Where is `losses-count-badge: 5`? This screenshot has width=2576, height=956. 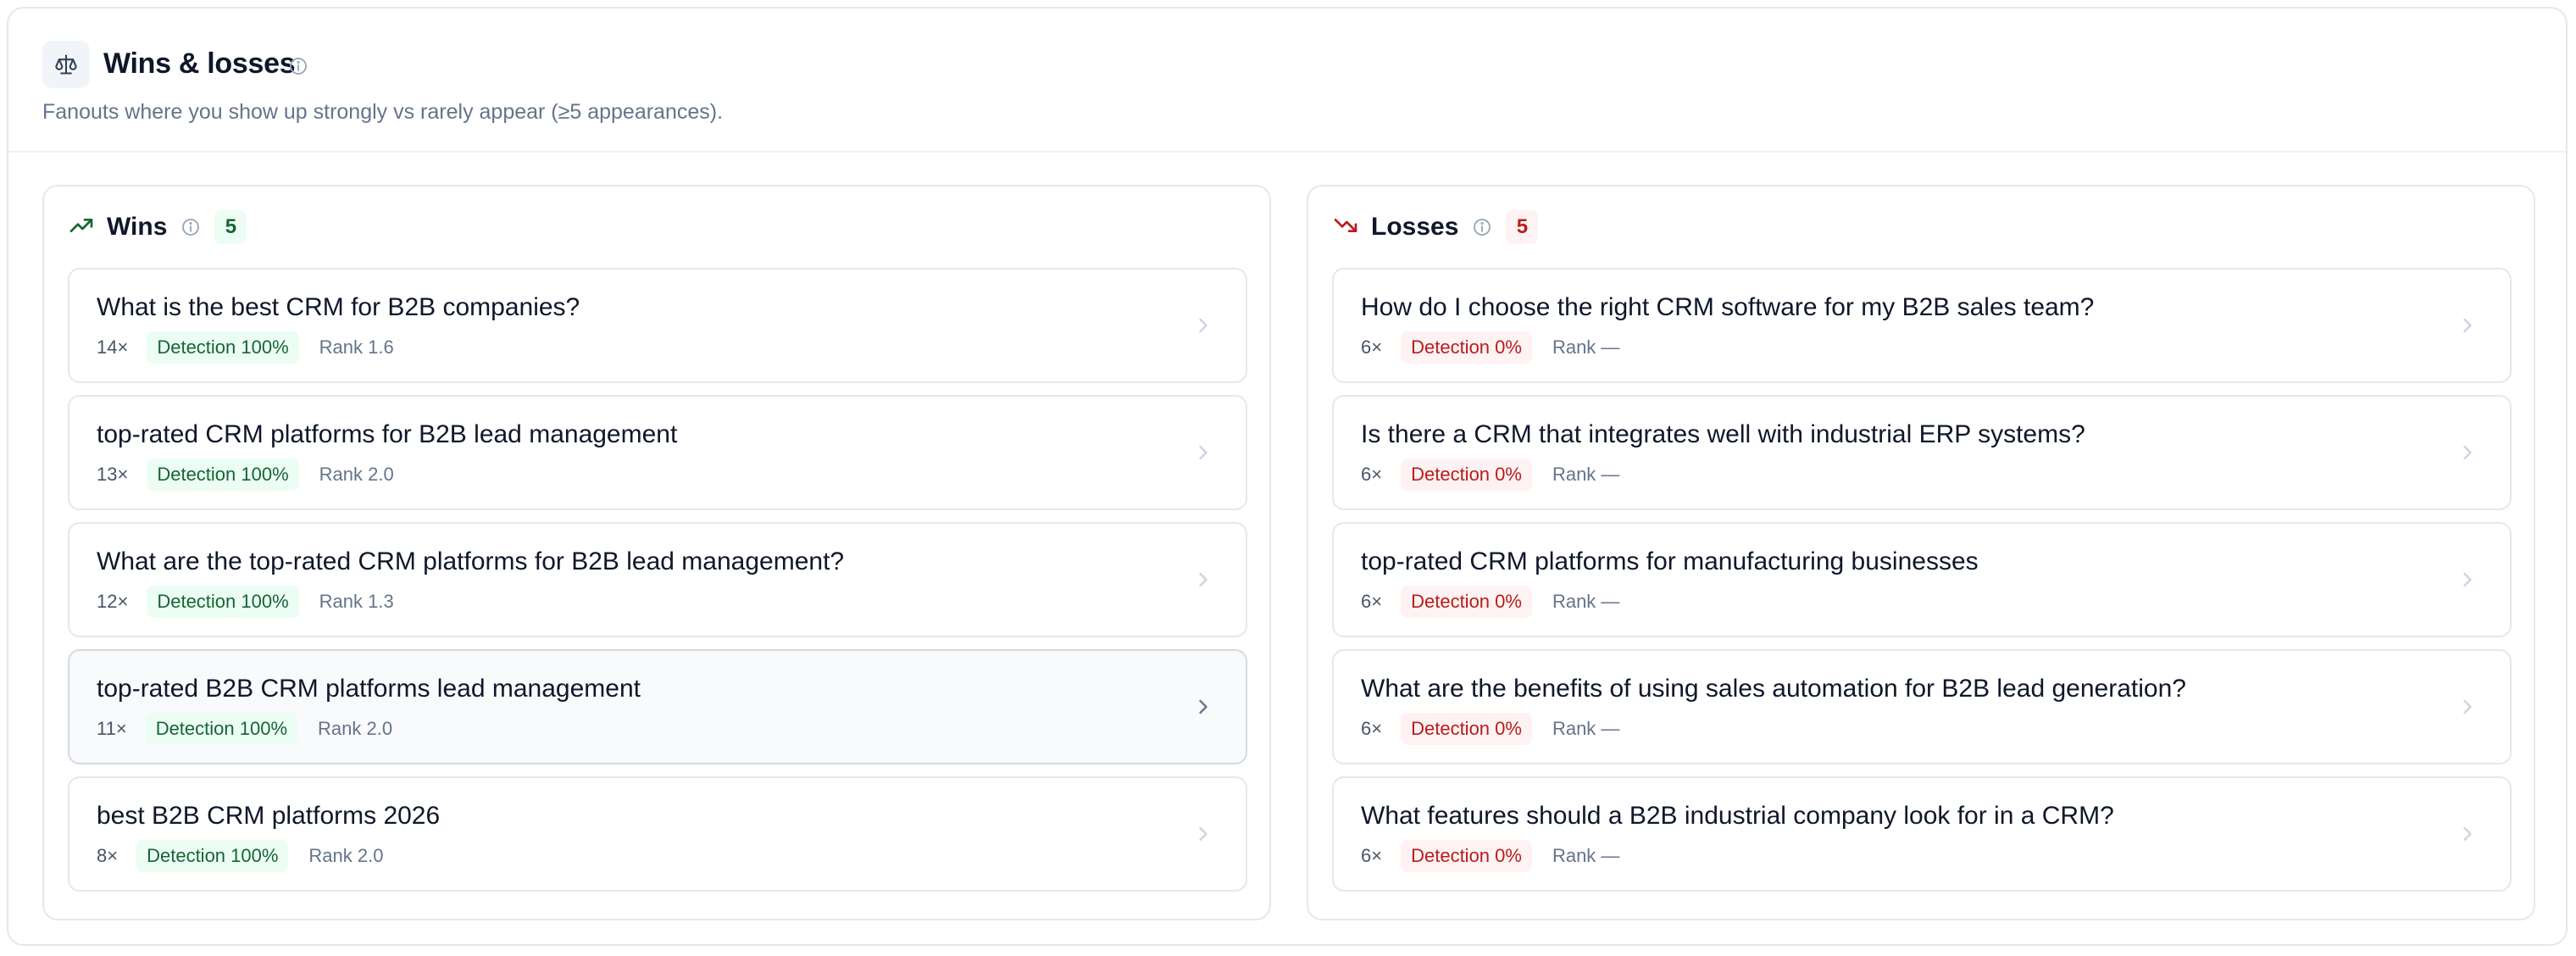 losses-count-badge: 5 is located at coordinates (1522, 227).